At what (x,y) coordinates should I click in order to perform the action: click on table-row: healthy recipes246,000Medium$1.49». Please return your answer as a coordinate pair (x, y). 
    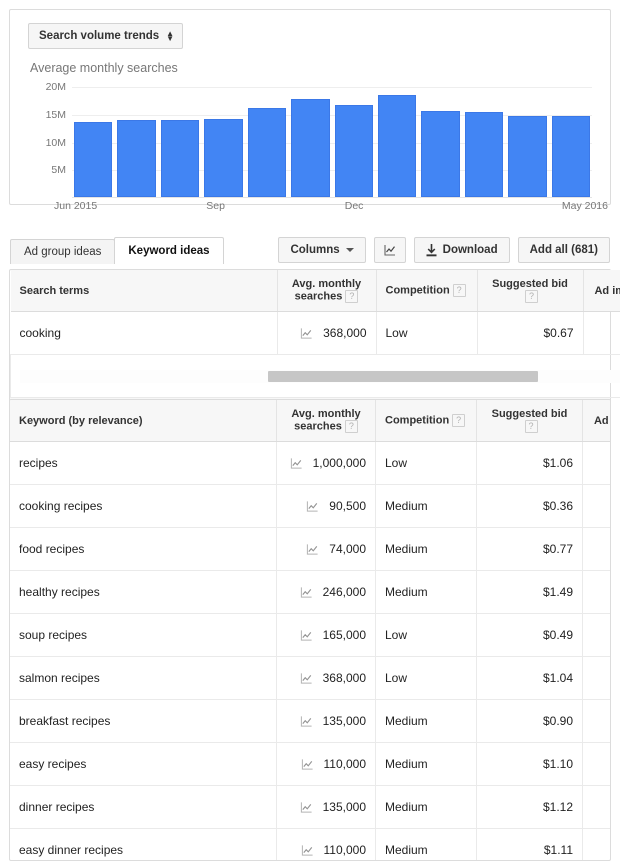
    Looking at the image, I should click on (310, 592).